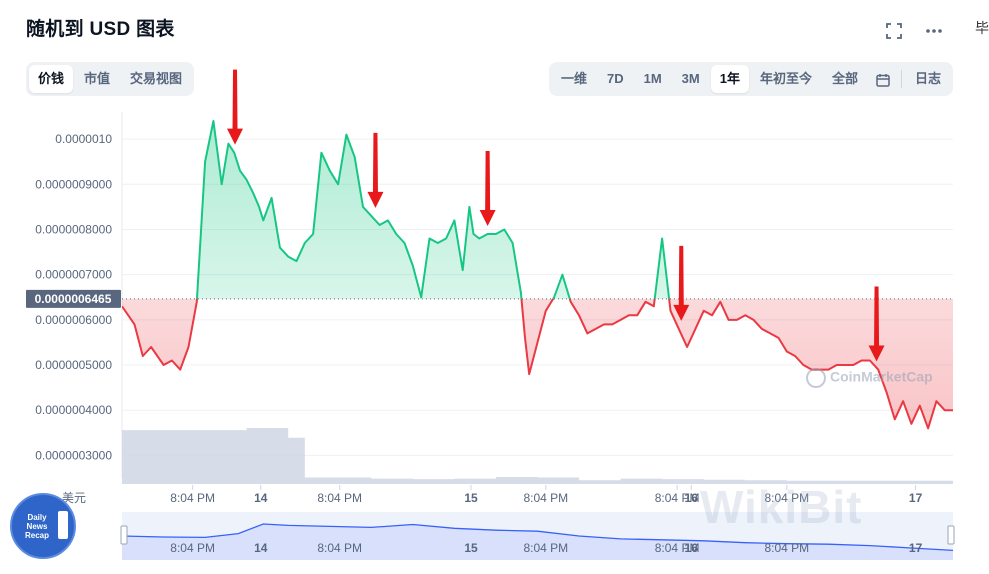 This screenshot has height=574, width=989. What do you see at coordinates (37, 517) in the screenshot?
I see `badge-line-1: Daily` at bounding box center [37, 517].